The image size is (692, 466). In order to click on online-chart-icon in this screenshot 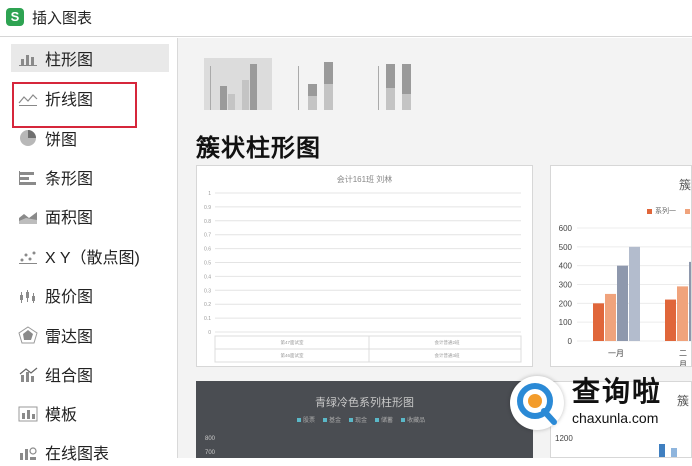, I will do `click(28, 452)`.